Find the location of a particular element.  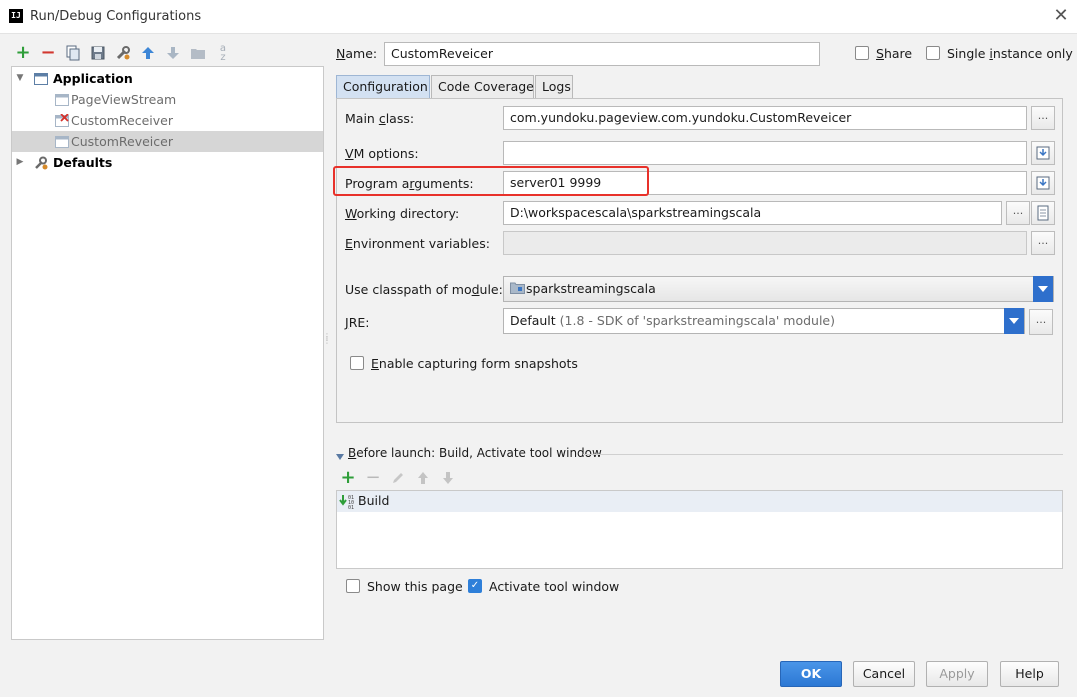

capture-snapshots-label: Enable capturing form snapshots is located at coordinates (474, 363).